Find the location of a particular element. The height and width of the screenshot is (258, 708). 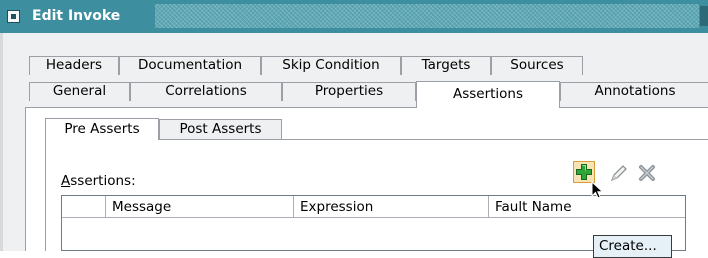

delete-x-icon is located at coordinates (647, 173).